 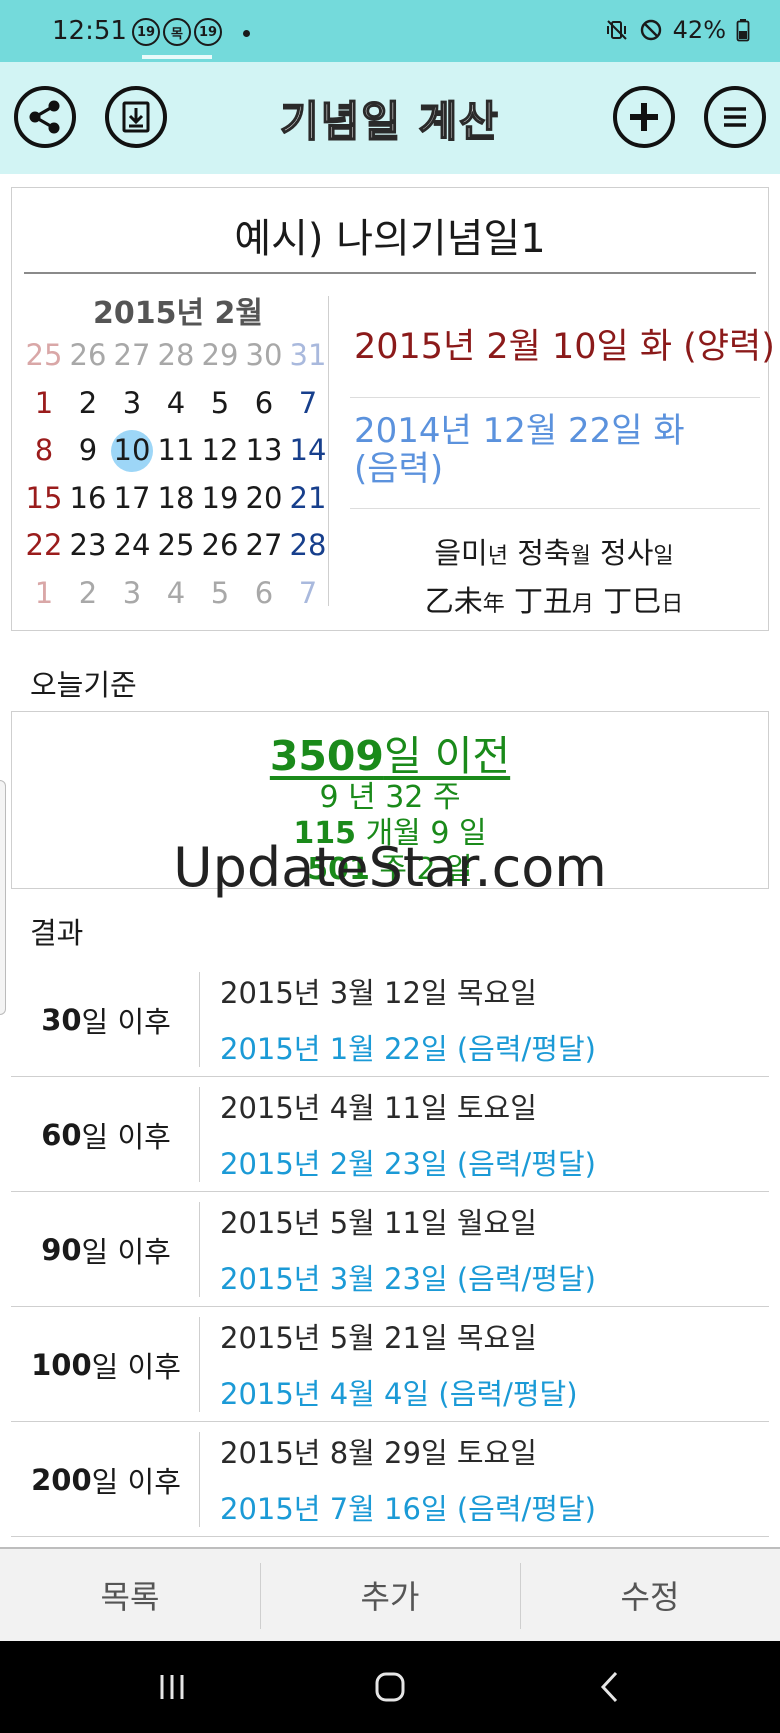 I want to click on calendar-day-number: 9, so click(x=88, y=450).